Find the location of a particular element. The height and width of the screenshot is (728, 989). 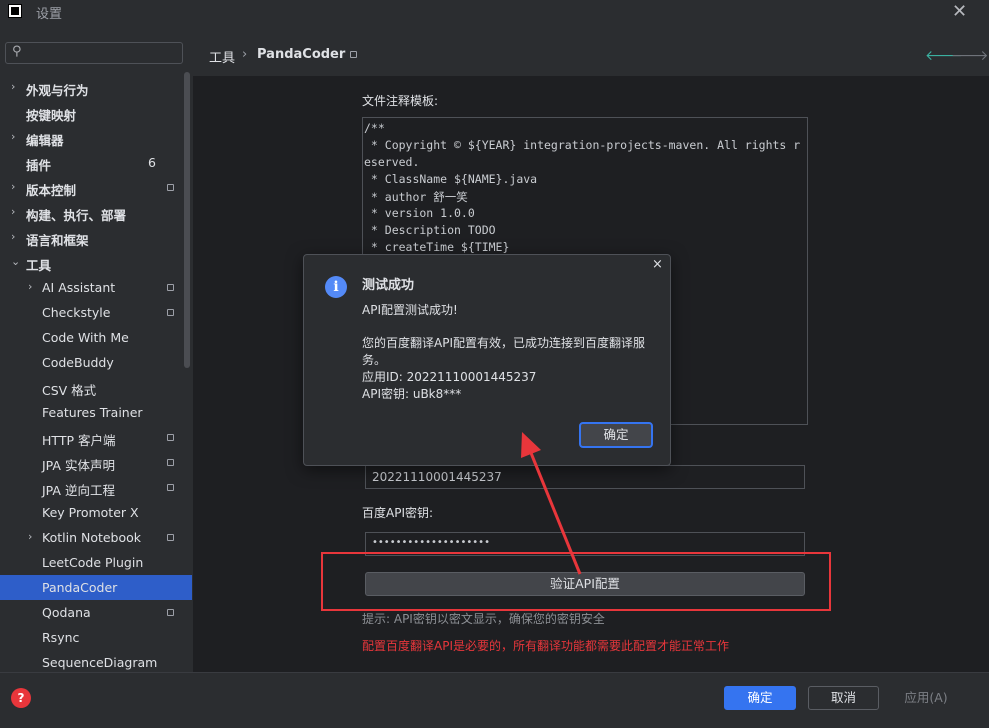

annotation-arrow is located at coordinates (551, 503).